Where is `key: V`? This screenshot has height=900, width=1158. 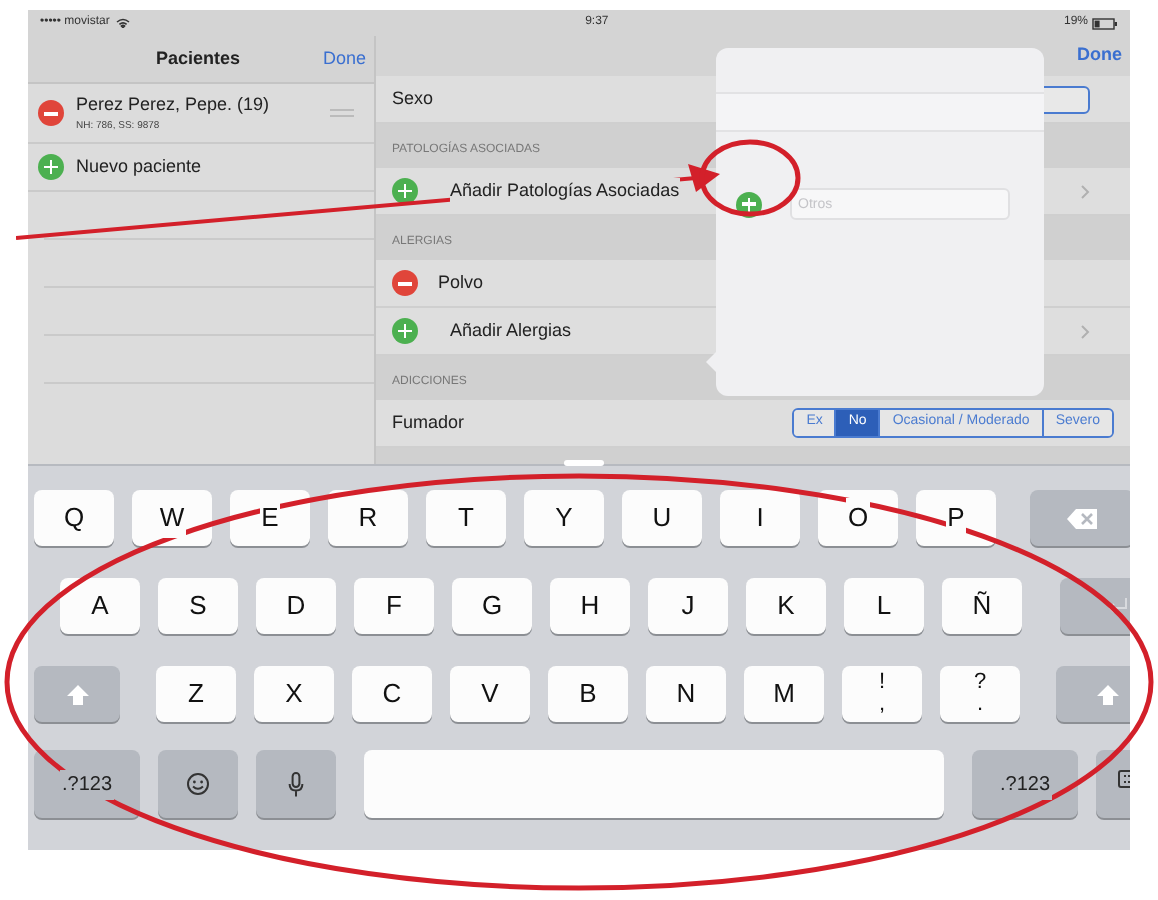 key: V is located at coordinates (490, 694).